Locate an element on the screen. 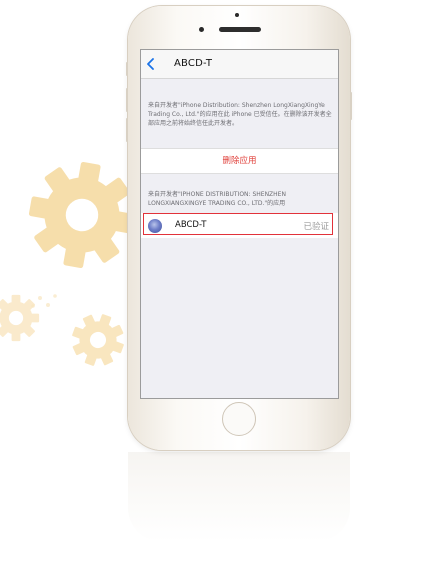 The width and height of the screenshot is (448, 562). home-button is located at coordinates (239, 419).